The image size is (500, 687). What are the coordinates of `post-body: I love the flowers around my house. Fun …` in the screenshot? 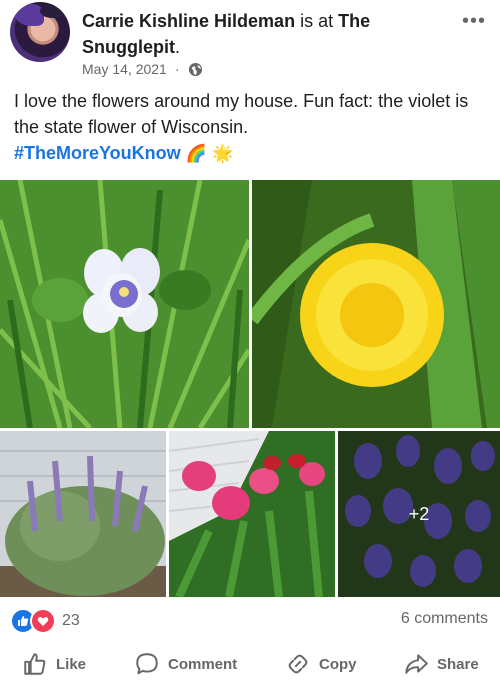 It's located at (253, 127).